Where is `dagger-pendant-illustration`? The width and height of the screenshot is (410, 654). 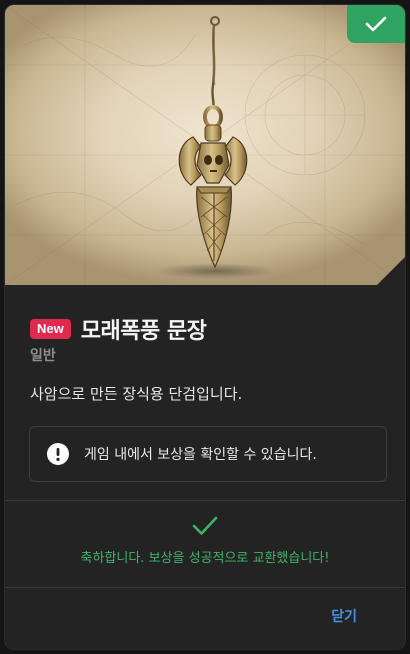 dagger-pendant-illustration is located at coordinates (215, 147).